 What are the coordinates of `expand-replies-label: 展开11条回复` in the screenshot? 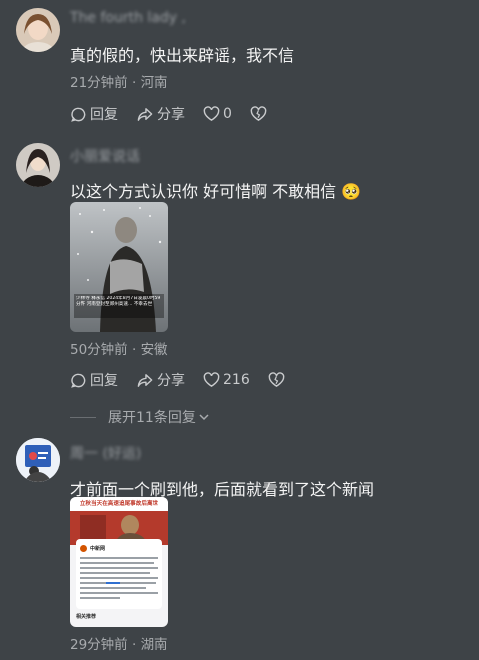 It's located at (152, 418).